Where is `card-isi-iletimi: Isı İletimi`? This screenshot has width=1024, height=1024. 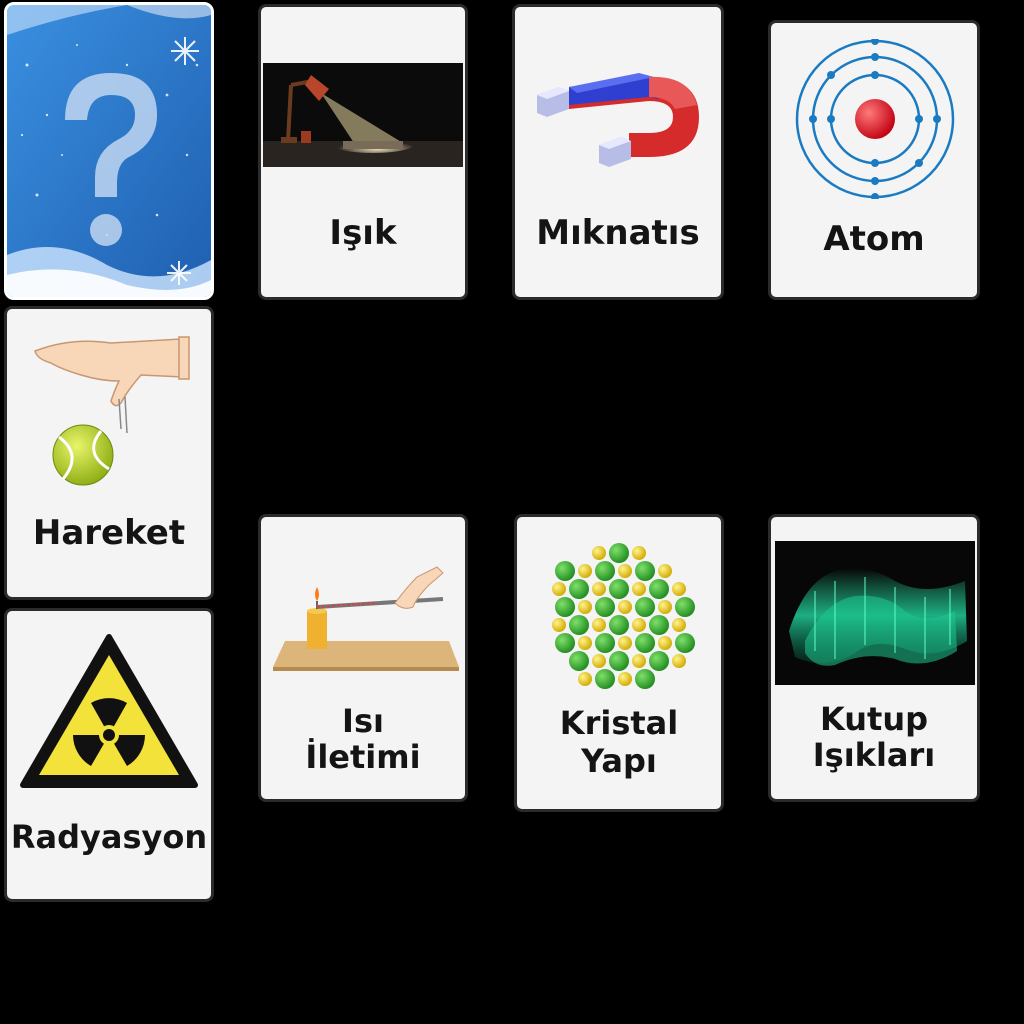 card-isi-iletimi: Isı İletimi is located at coordinates (363, 658).